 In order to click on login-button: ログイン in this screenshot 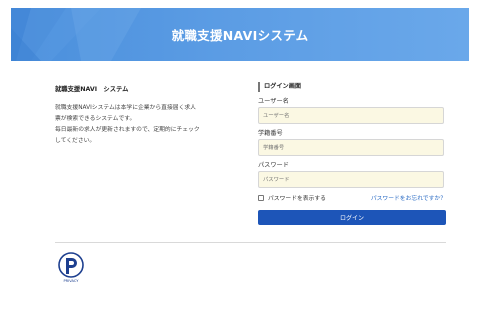, I will do `click(352, 217)`.